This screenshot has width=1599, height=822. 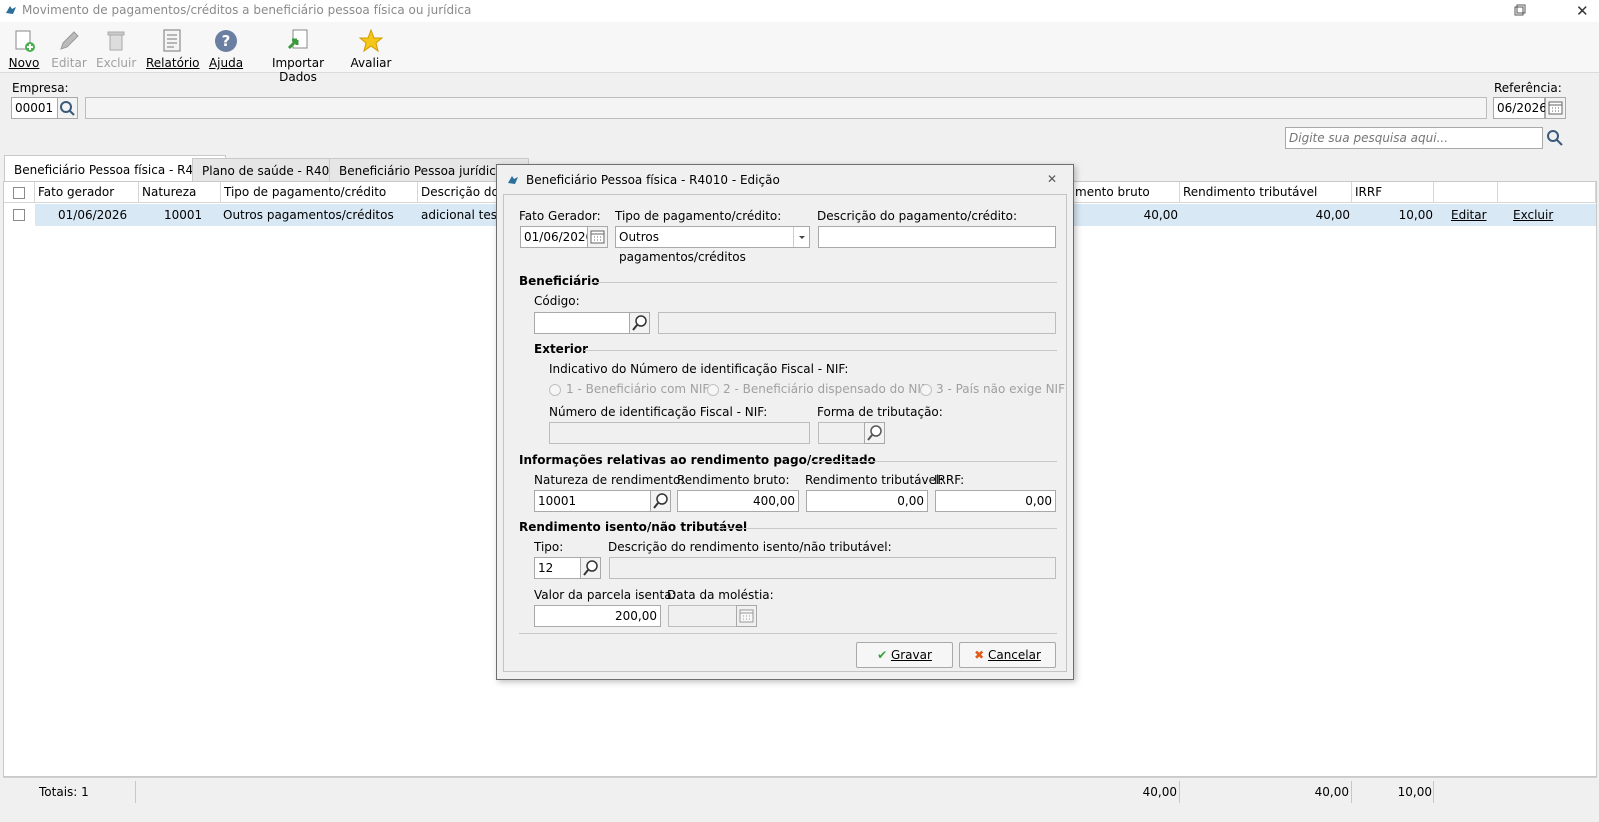 I want to click on rate-button: Avaliar, so click(x=371, y=48).